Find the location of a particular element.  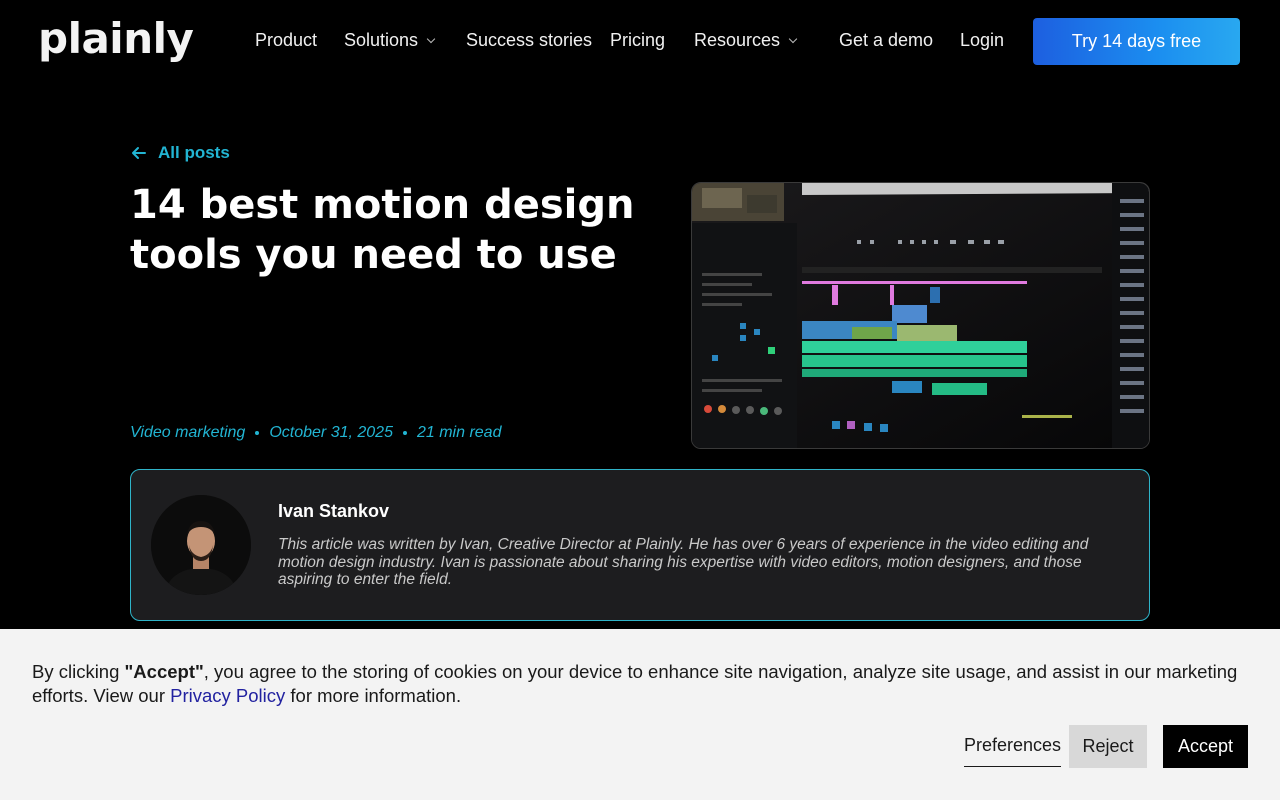

try-free-label: Try 14 days free is located at coordinates (1136, 41).